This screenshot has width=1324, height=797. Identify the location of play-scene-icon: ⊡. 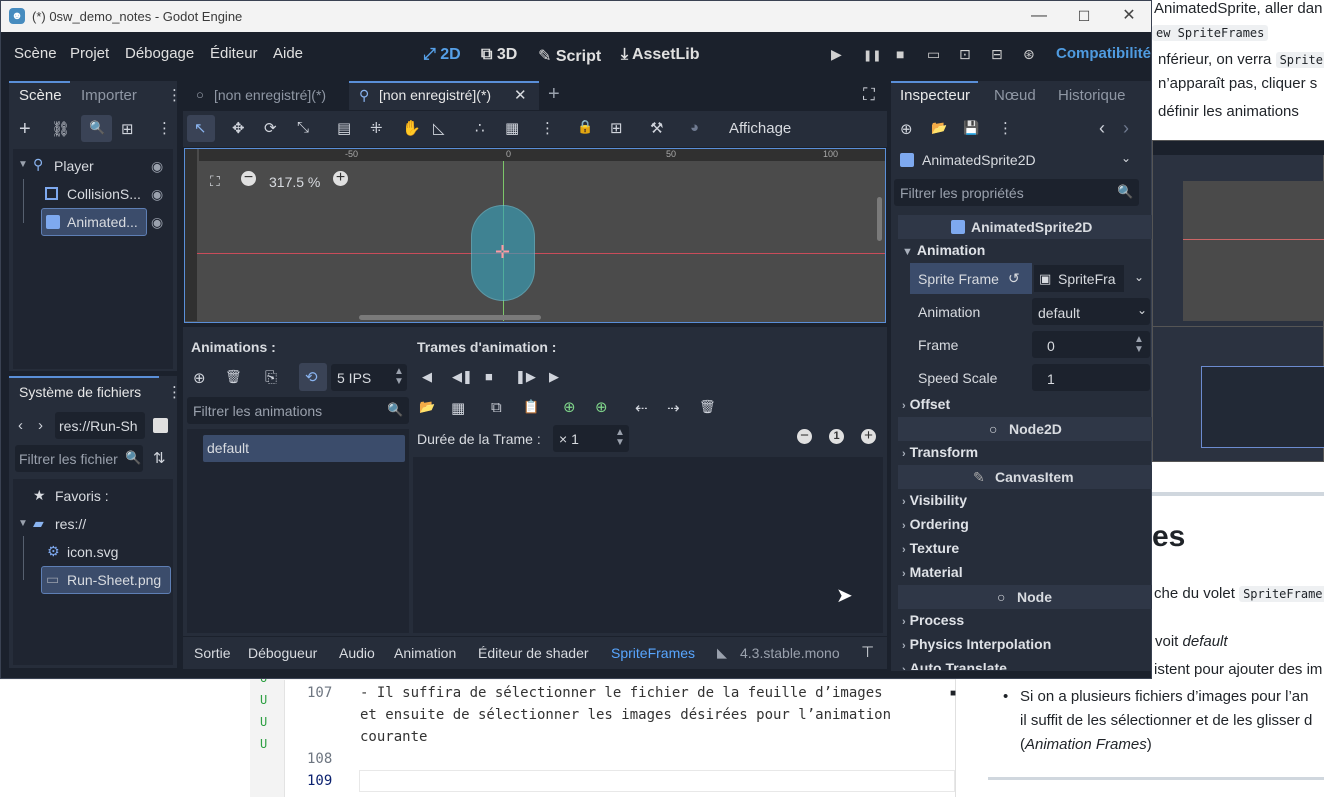
(965, 54).